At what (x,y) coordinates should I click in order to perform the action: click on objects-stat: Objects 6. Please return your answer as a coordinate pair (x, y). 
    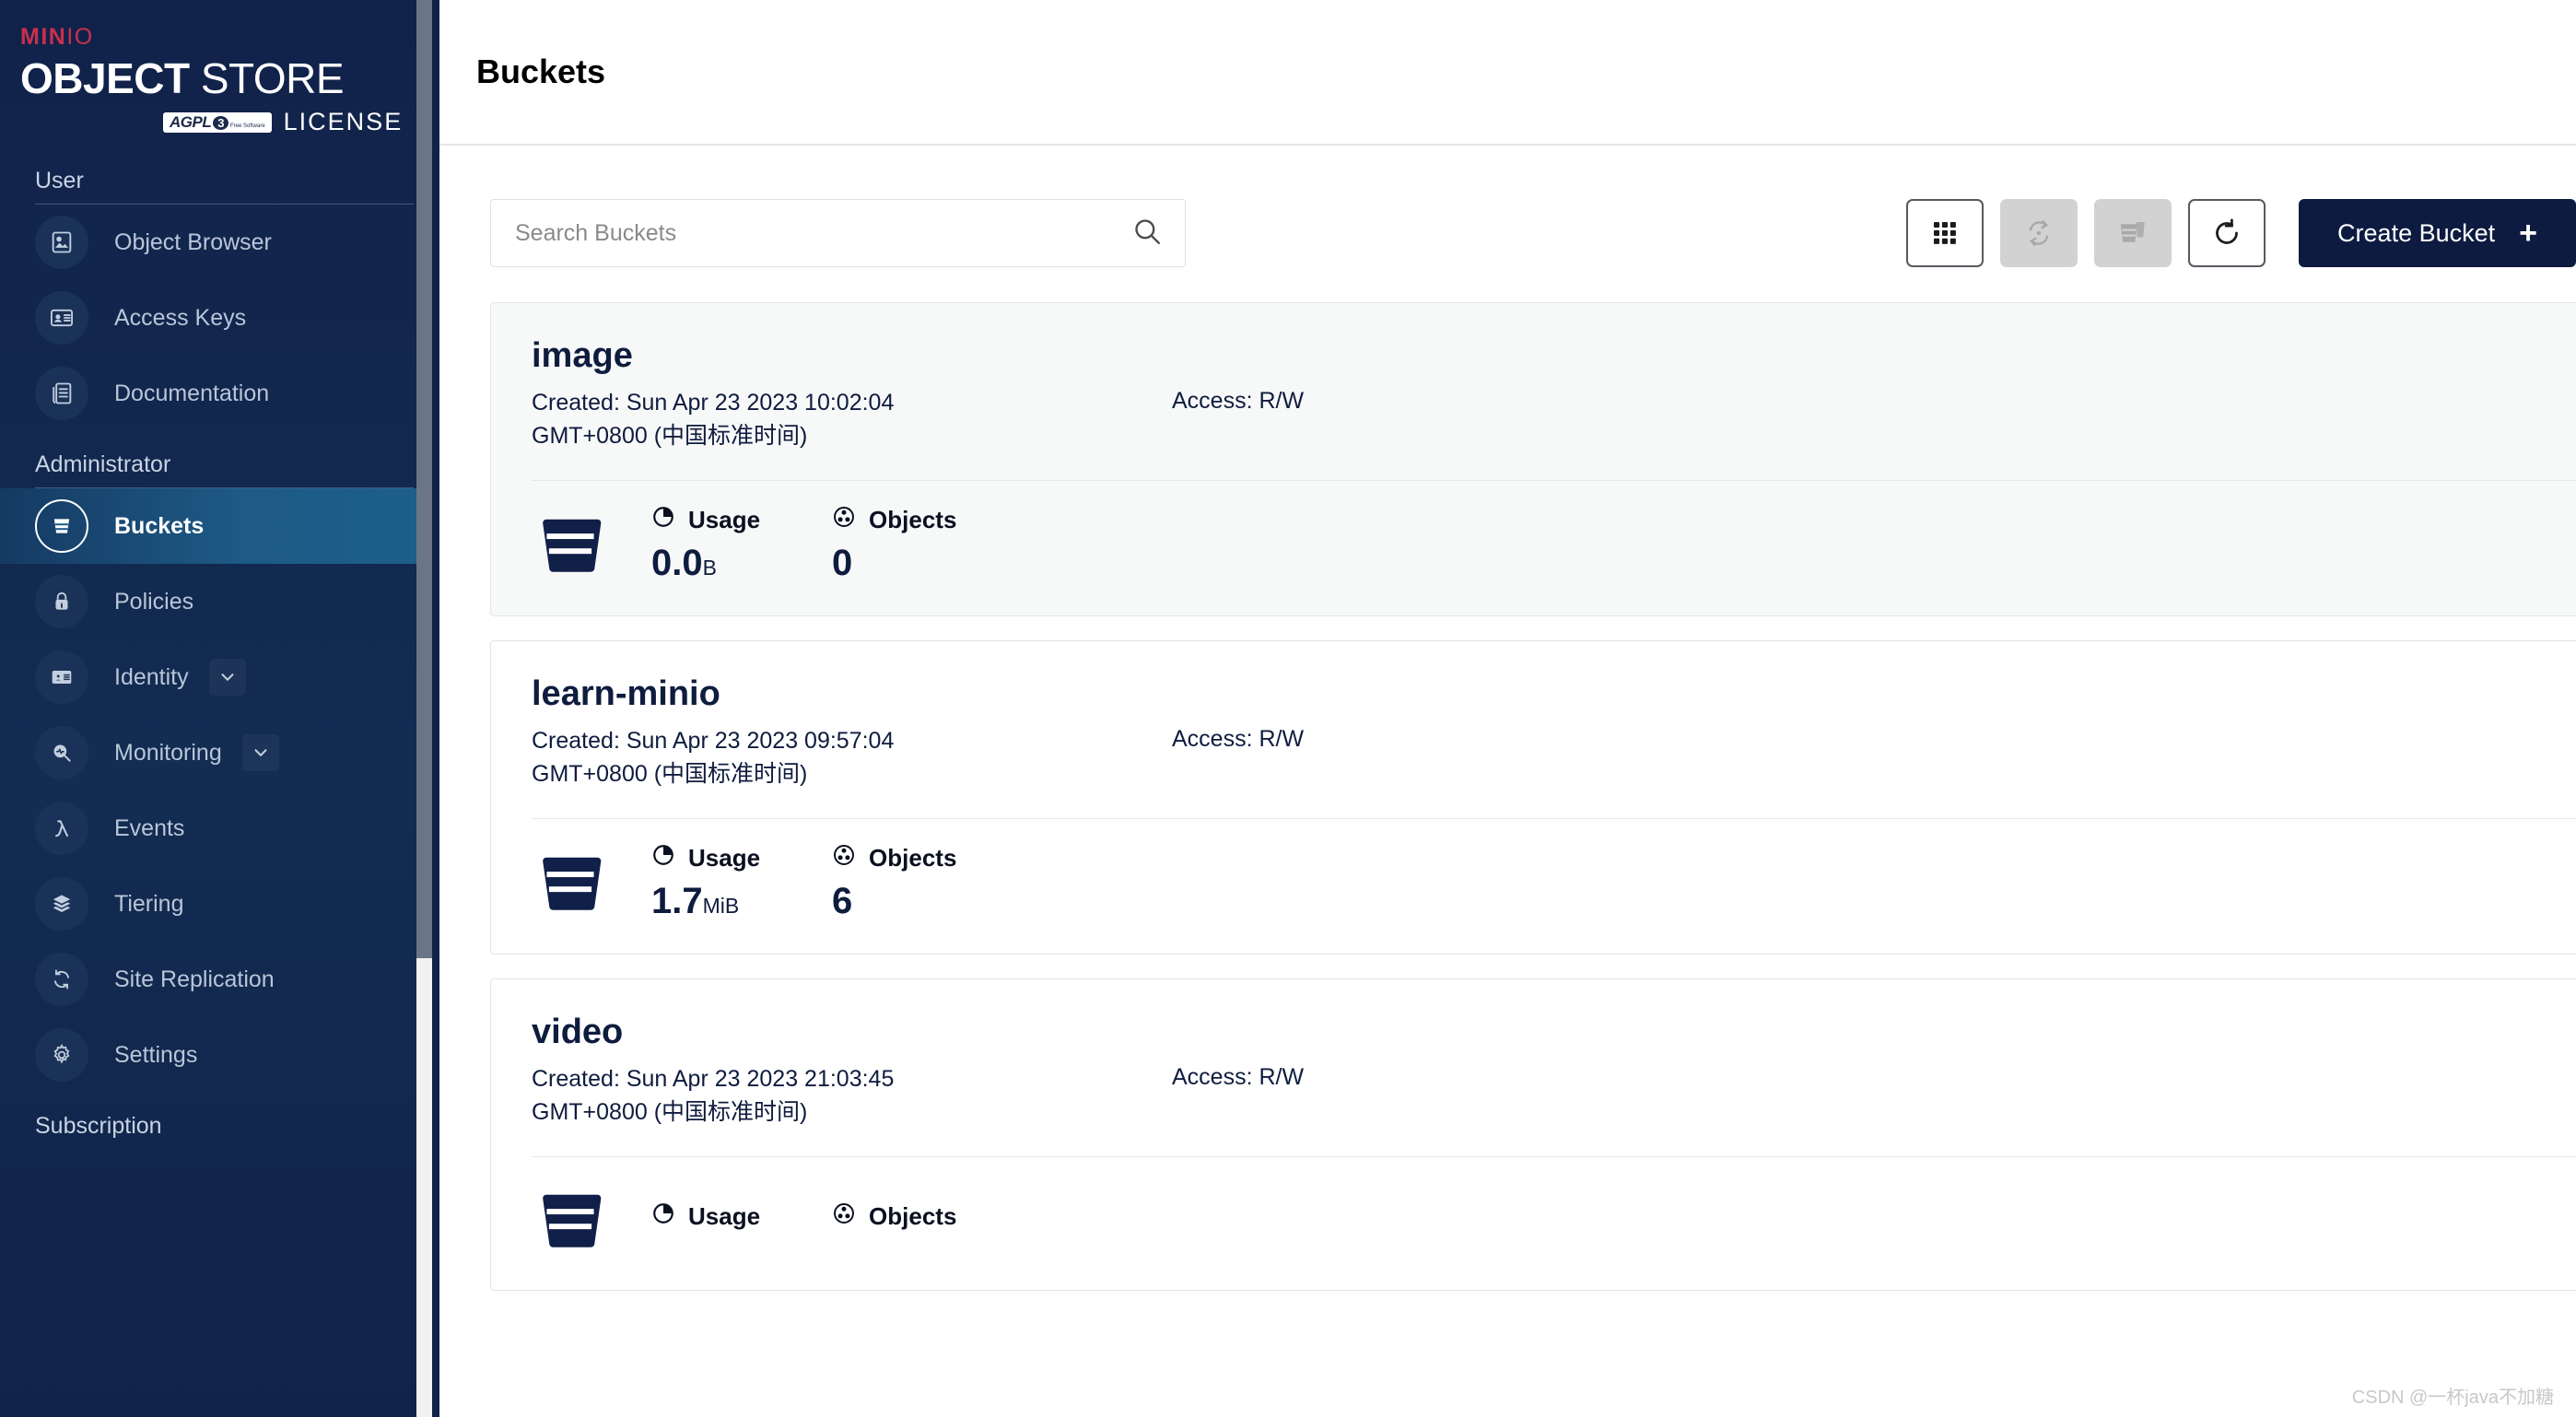
    Looking at the image, I should click on (894, 882).